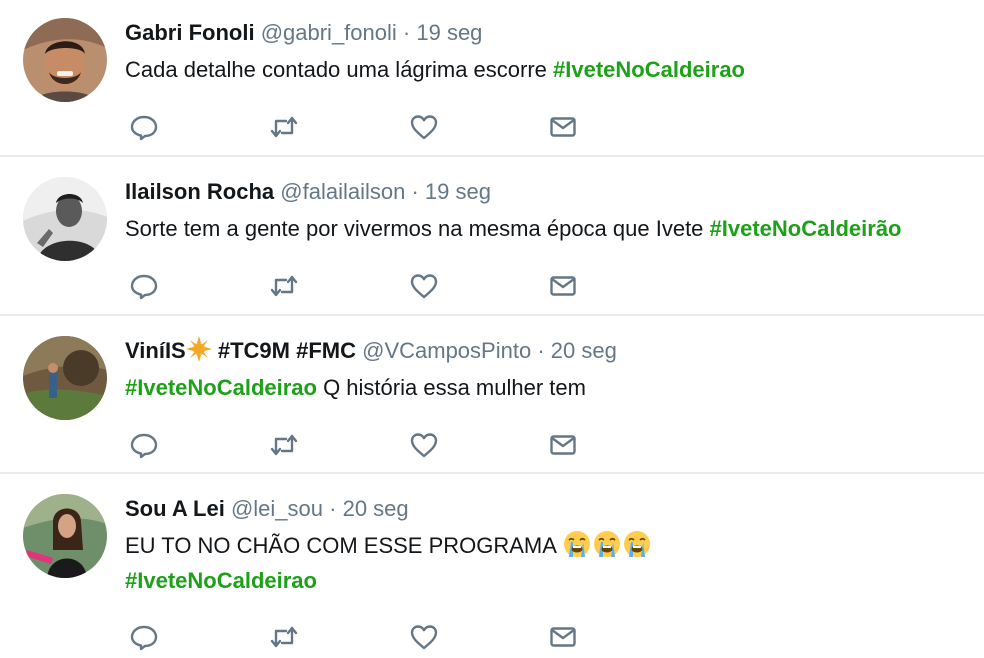 The width and height of the screenshot is (984, 658). Describe the element at coordinates (343, 545) in the screenshot. I see `tweet-body: EU TO NO CHÃO COM ESSE PROGRAMA` at that location.